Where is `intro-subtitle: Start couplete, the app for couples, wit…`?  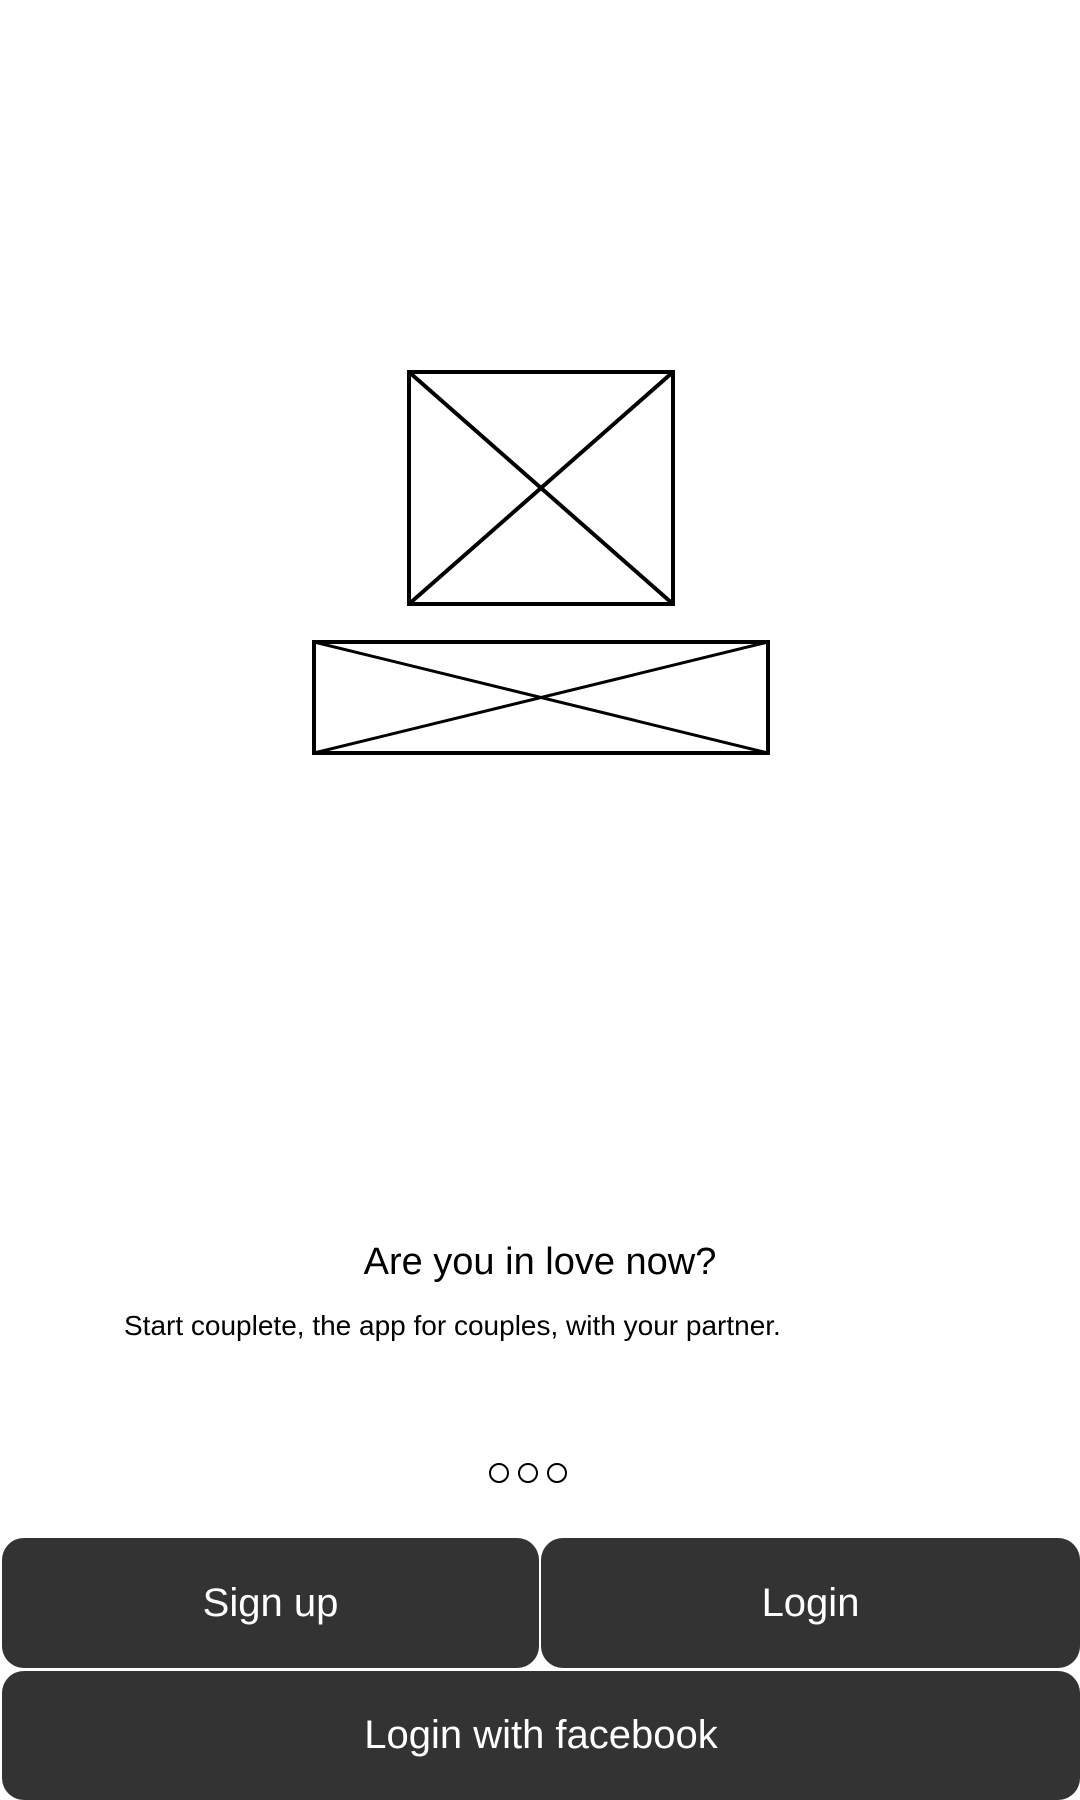
intro-subtitle: Start couplete, the app for couples, wit… is located at coordinates (452, 1325).